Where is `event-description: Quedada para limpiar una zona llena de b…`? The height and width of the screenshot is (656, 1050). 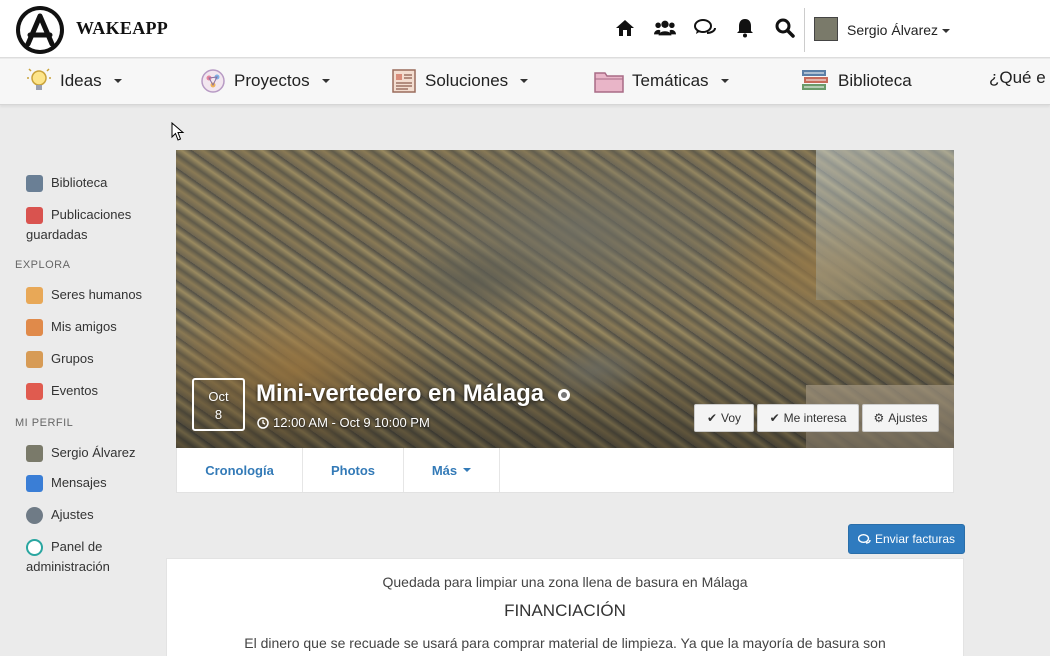 event-description: Quedada para limpiar una zona llena de b… is located at coordinates (565, 582).